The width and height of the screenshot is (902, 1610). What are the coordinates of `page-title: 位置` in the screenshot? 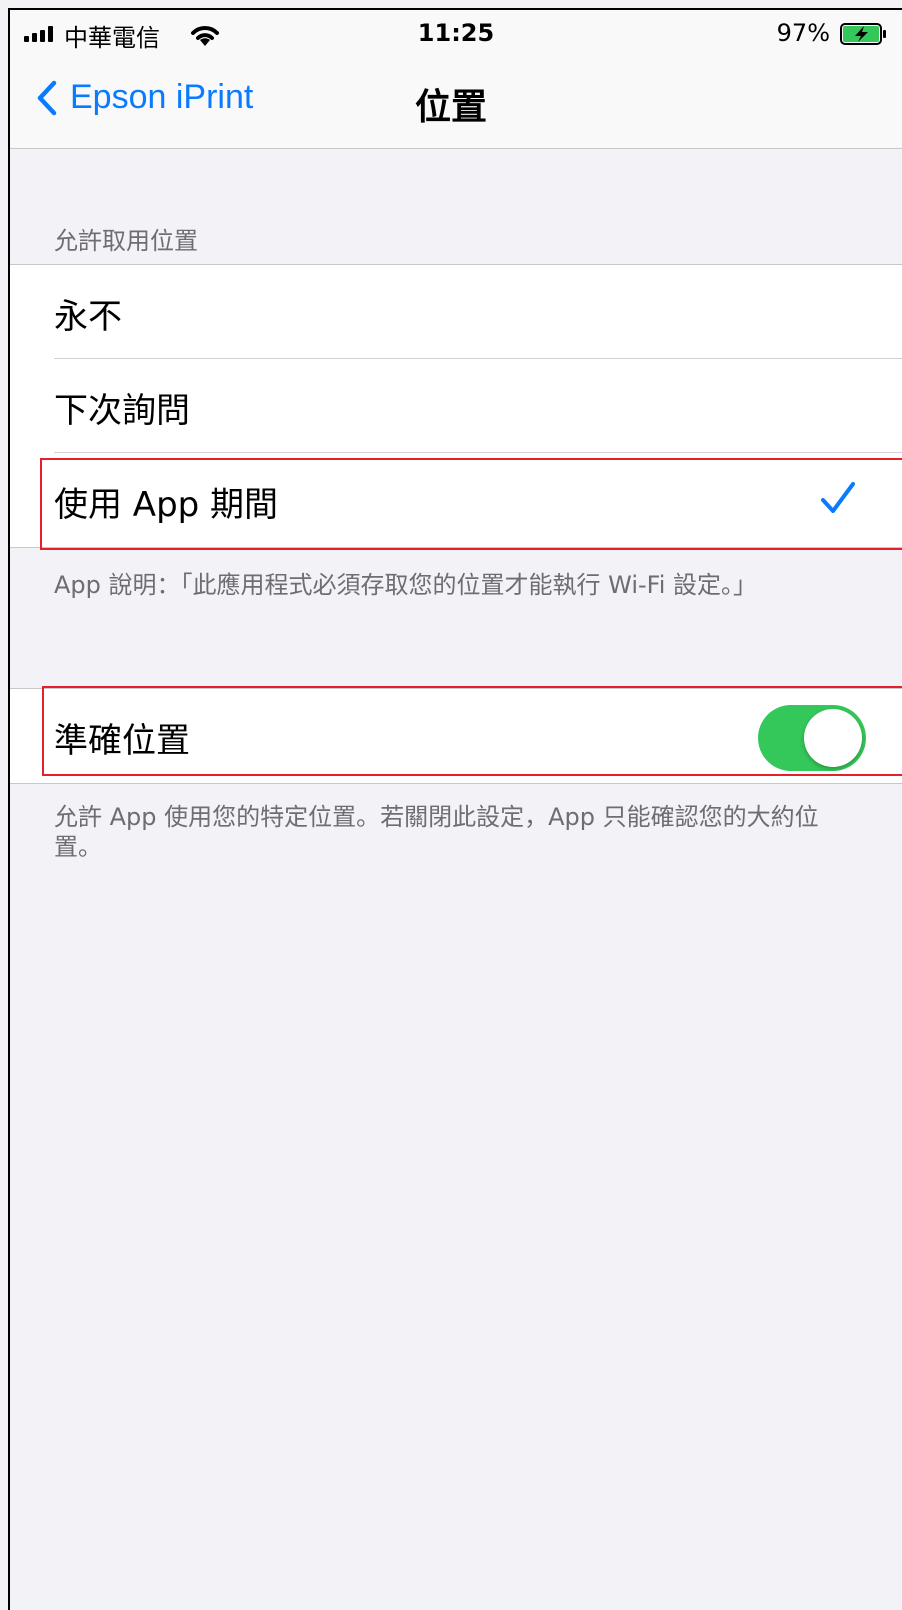 It's located at (450, 107).